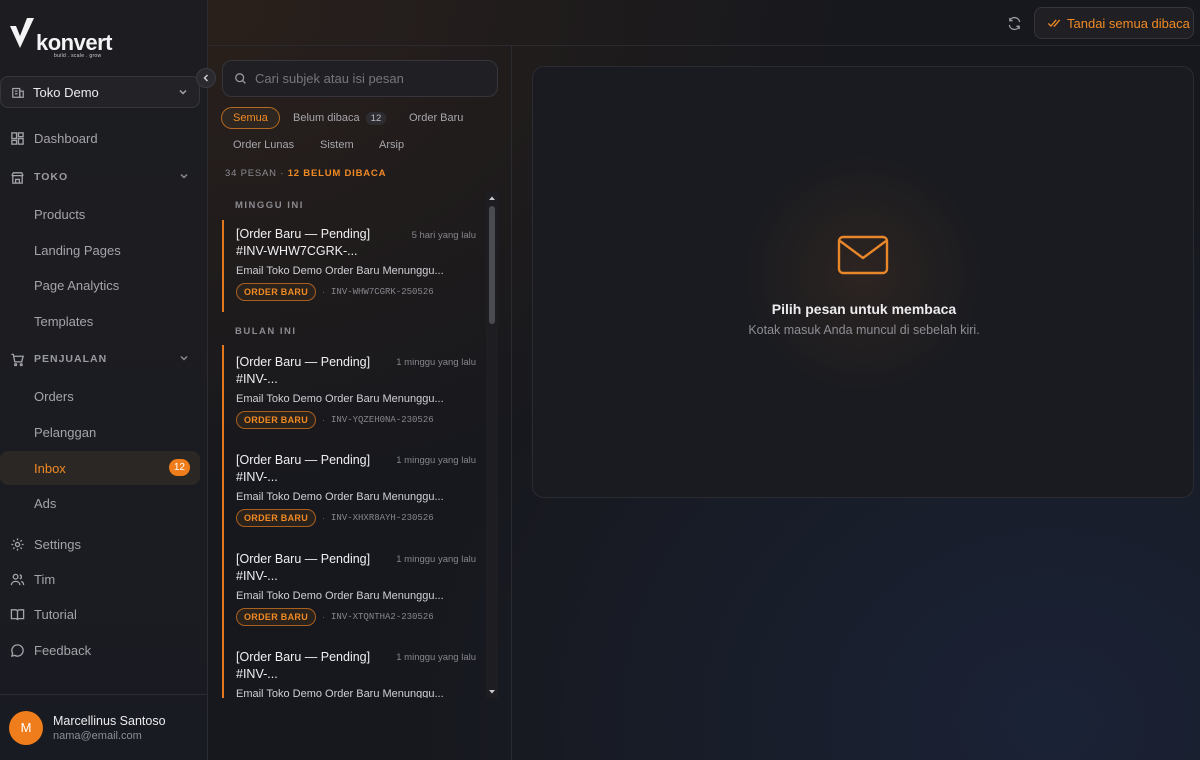 The image size is (1200, 760). Describe the element at coordinates (179, 467) in the screenshot. I see `inbox-unread-badge: 12` at that location.